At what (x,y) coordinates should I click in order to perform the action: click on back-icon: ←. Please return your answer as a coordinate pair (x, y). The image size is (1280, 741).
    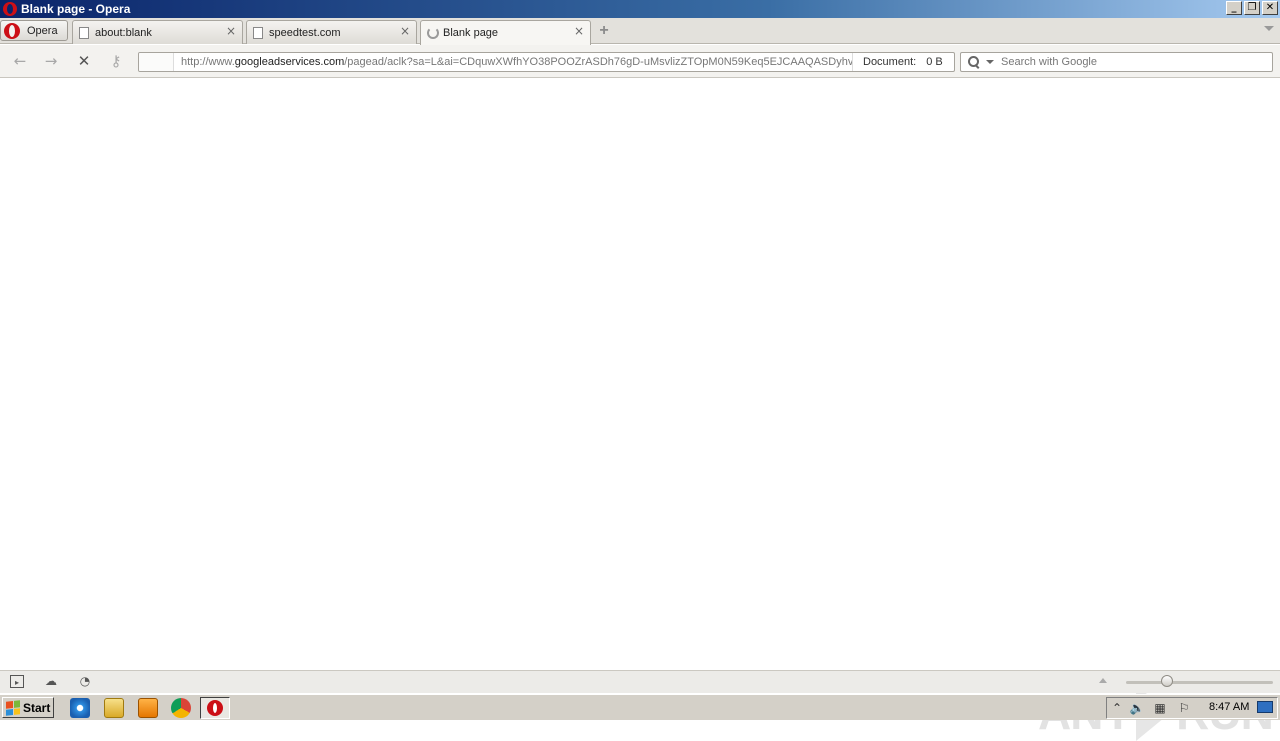
    Looking at the image, I should click on (20, 61).